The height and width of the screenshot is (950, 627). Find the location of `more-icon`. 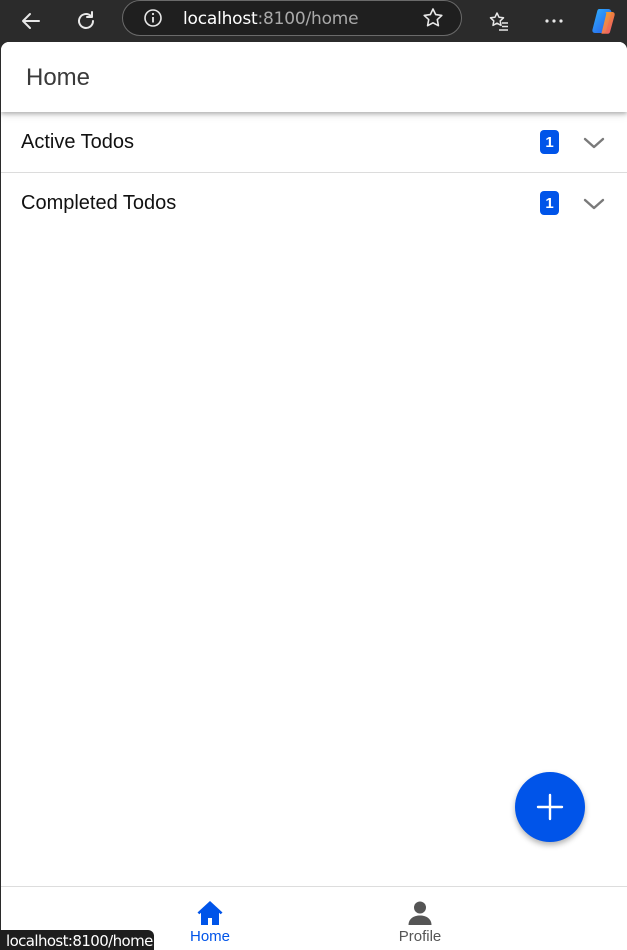

more-icon is located at coordinates (554, 21).